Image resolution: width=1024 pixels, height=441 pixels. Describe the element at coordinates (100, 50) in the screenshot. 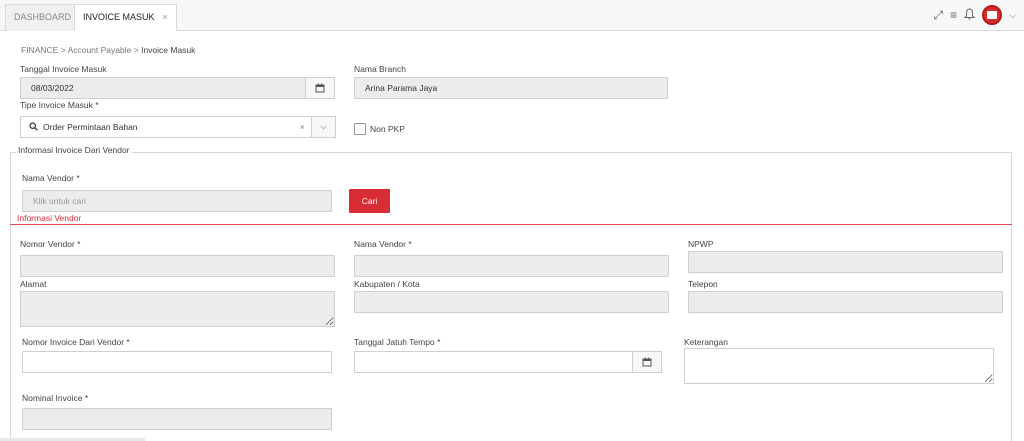

I see `breadcrumb-account-payable: Account Payable` at that location.